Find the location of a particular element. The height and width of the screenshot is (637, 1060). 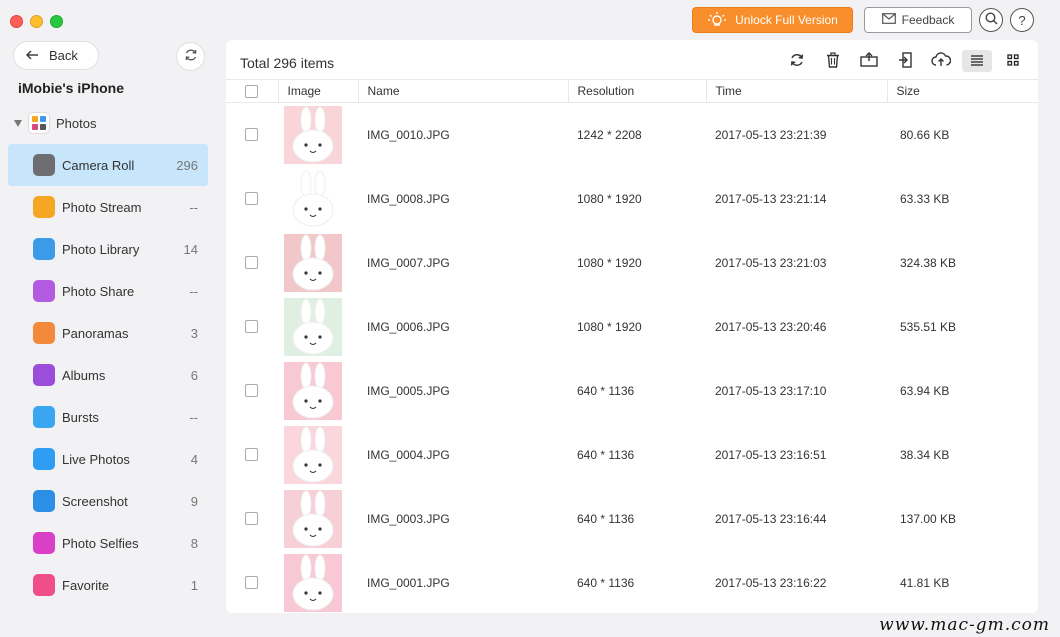

sidebar-item-count: -- is located at coordinates (193, 417).